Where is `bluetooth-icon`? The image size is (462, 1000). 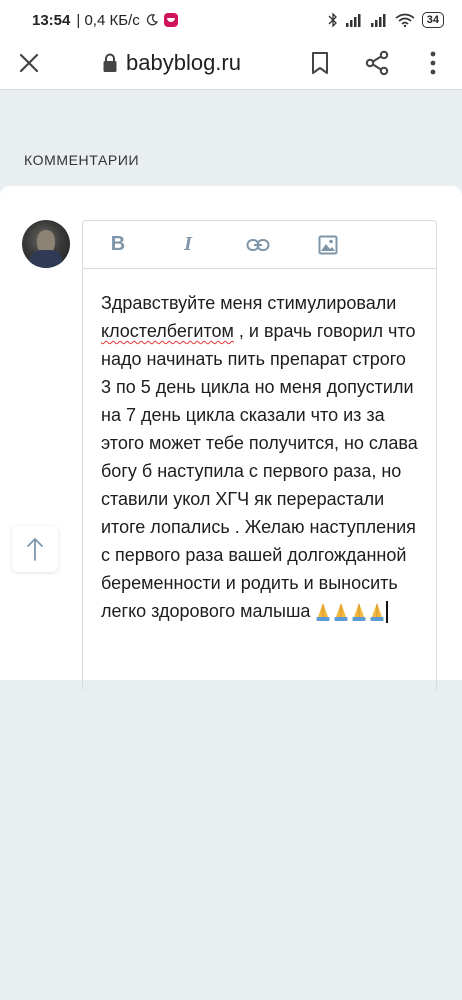 bluetooth-icon is located at coordinates (332, 20).